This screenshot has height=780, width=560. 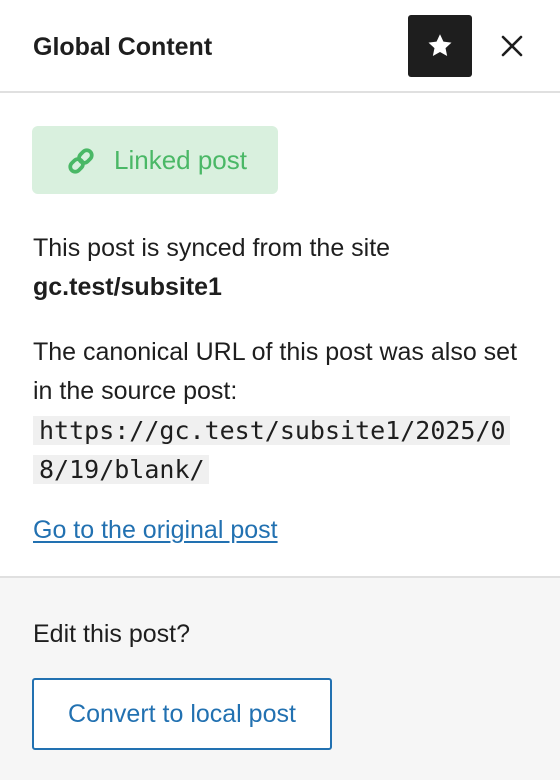 I want to click on panel-header: Global Content, so click(x=280, y=46).